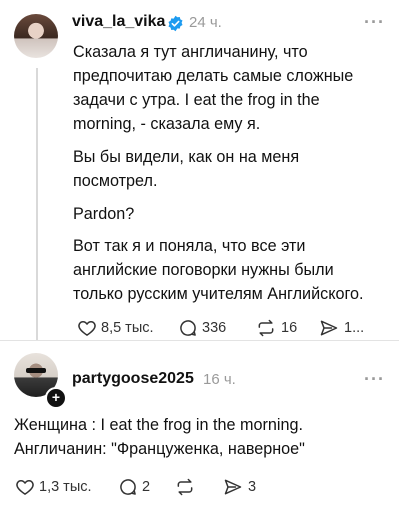 The image size is (399, 512). What do you see at coordinates (36, 370) in the screenshot?
I see `sunglasses` at bounding box center [36, 370].